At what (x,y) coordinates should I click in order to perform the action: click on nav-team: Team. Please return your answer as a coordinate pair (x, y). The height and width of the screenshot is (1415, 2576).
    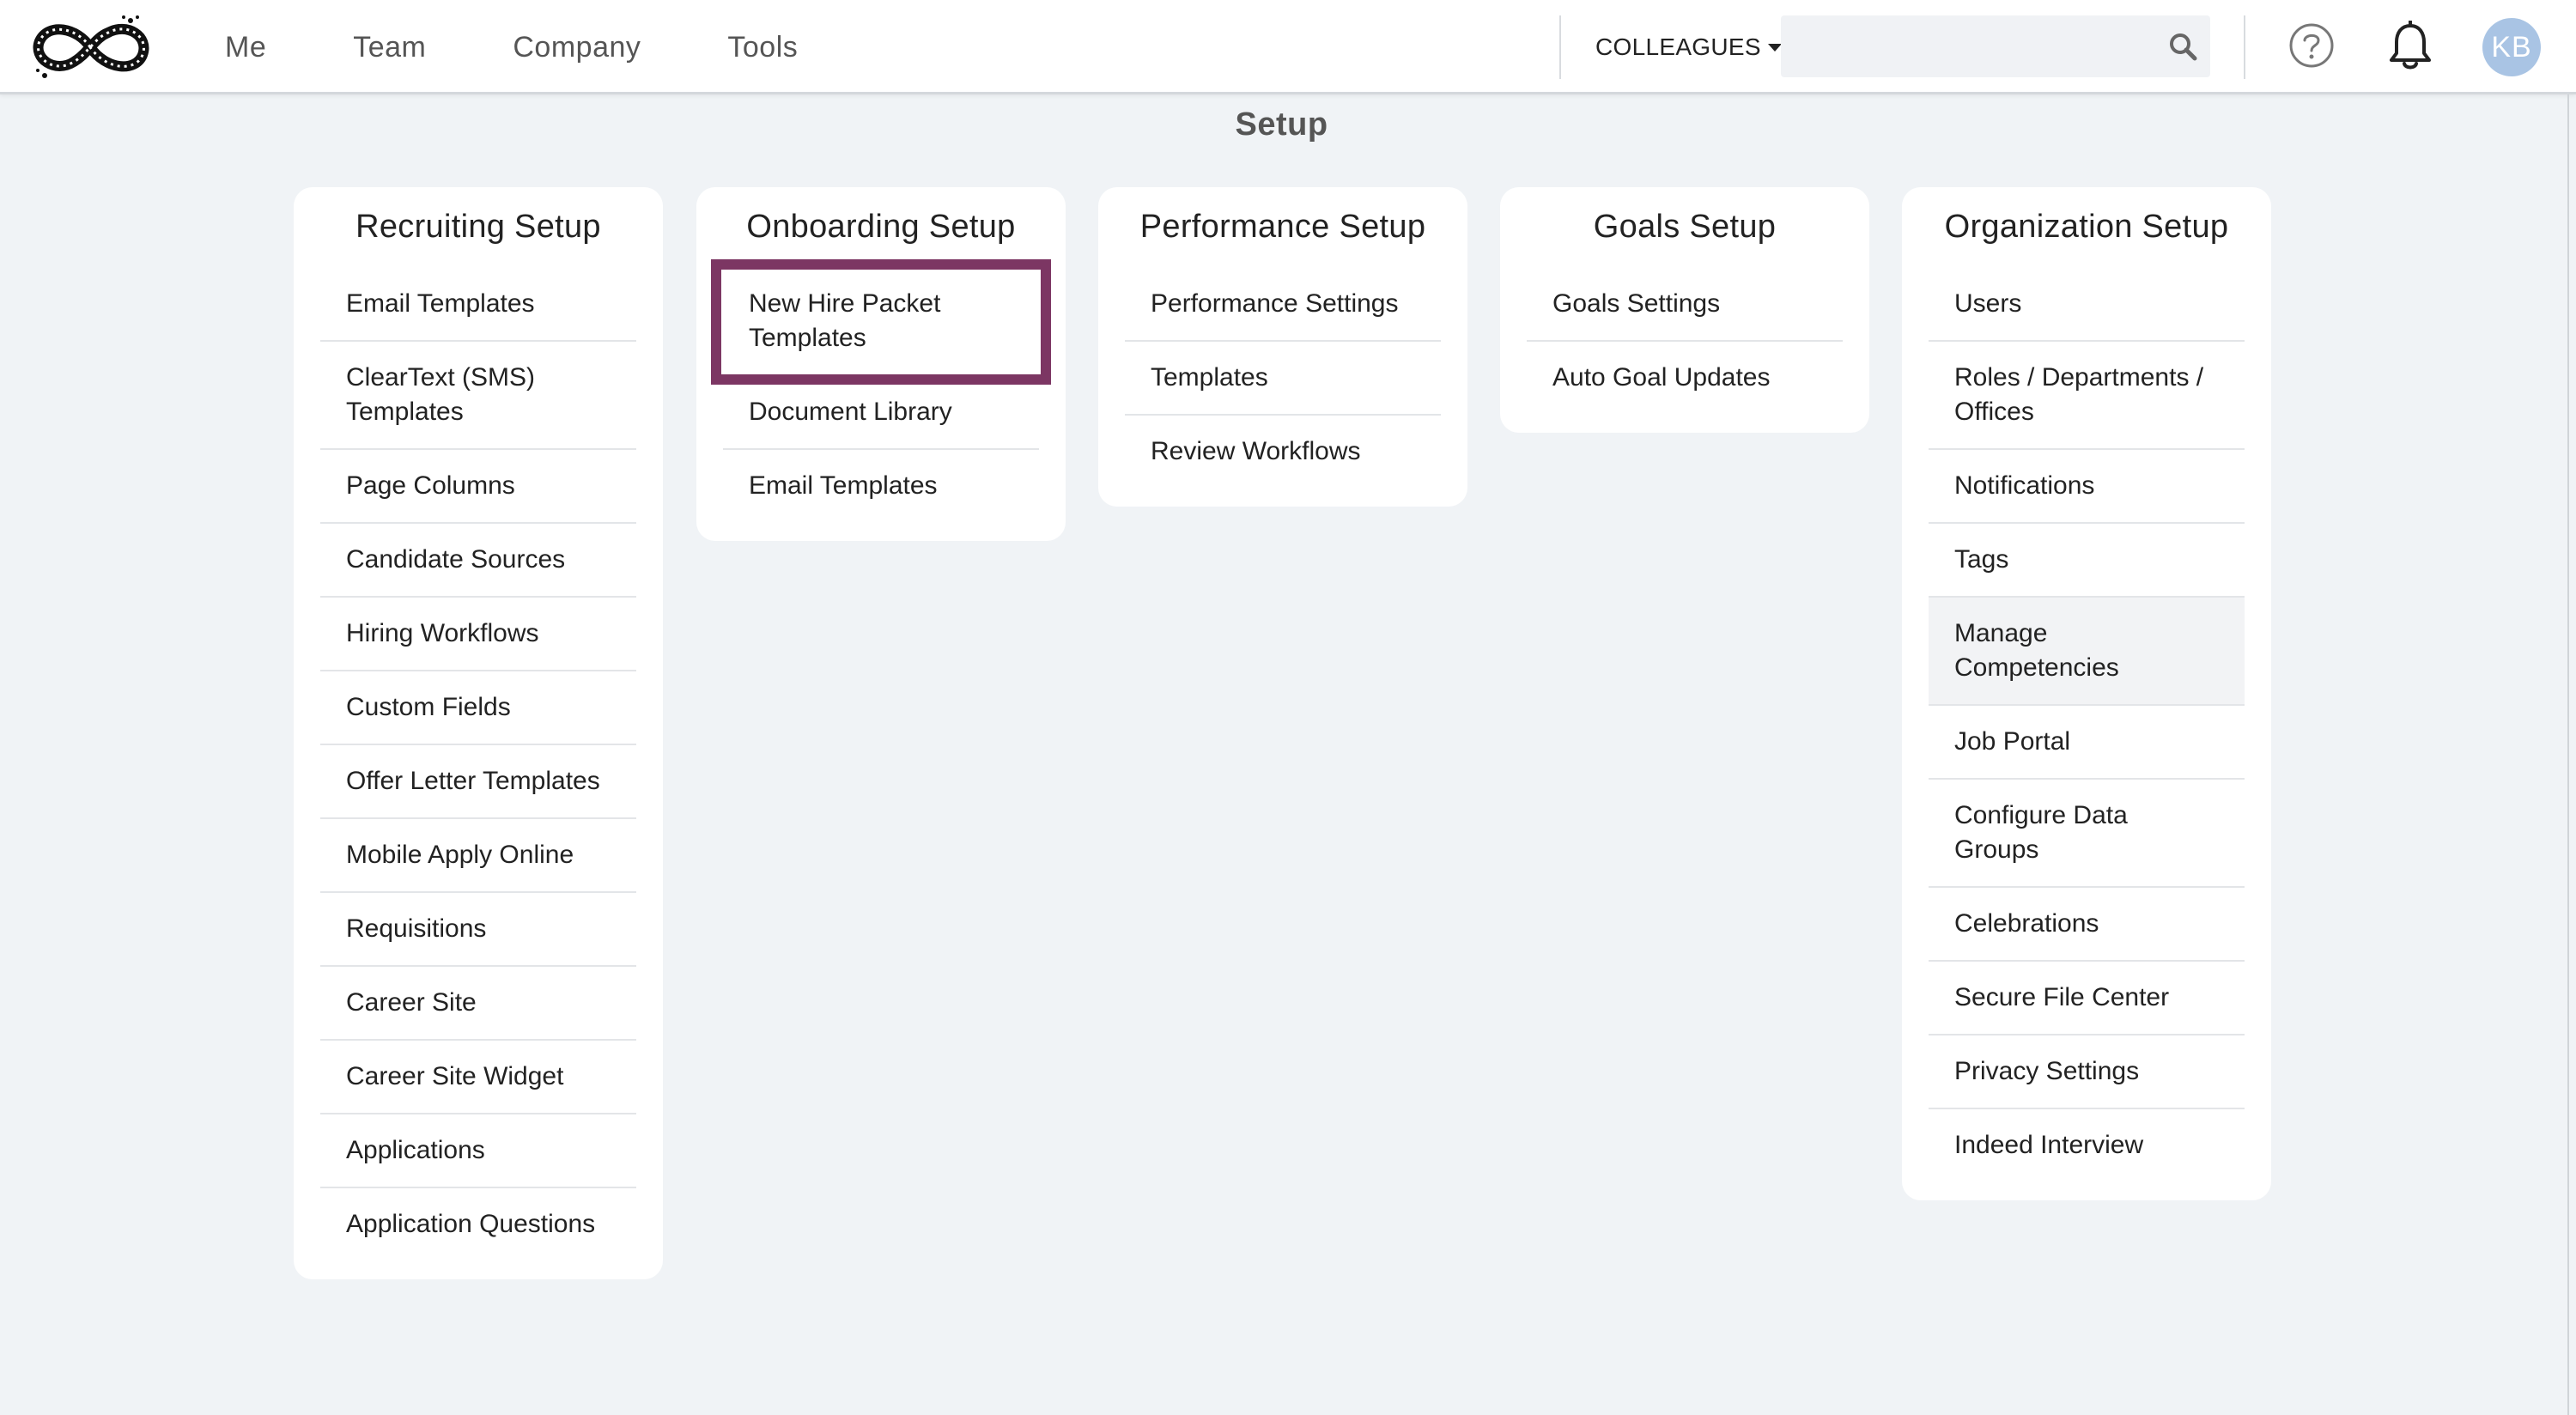
    Looking at the image, I should click on (389, 47).